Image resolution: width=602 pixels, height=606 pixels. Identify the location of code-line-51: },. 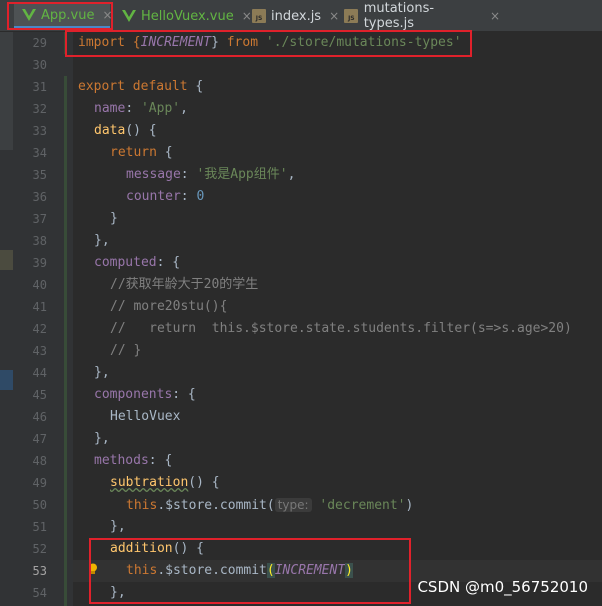
(118, 526).